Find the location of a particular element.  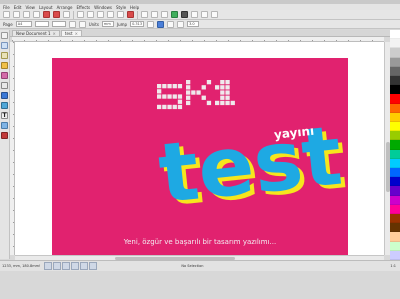

pdf-export-icon is located at coordinates (46, 14).